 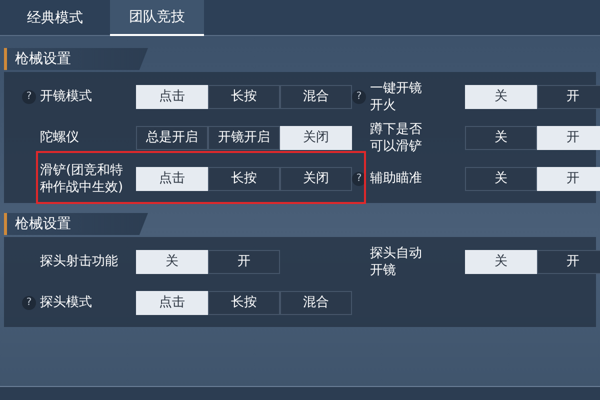 I want to click on setting-label: 陀螺仪, so click(x=60, y=137).